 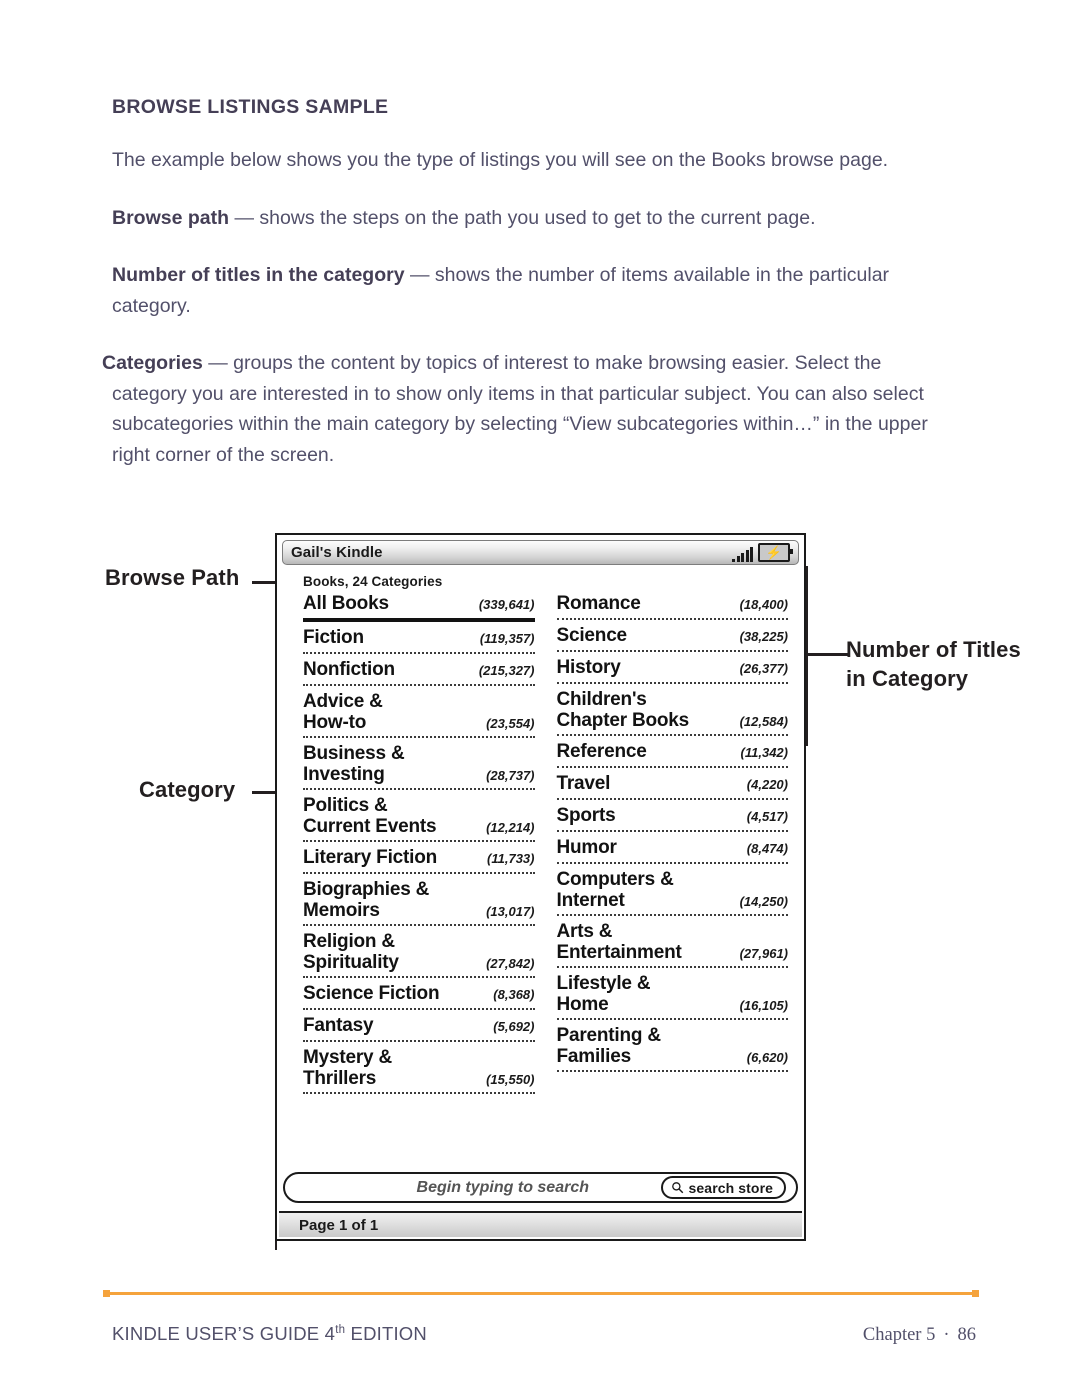 What do you see at coordinates (907, 678) in the screenshot?
I see `annotation-number-of-titles-line2: in Category` at bounding box center [907, 678].